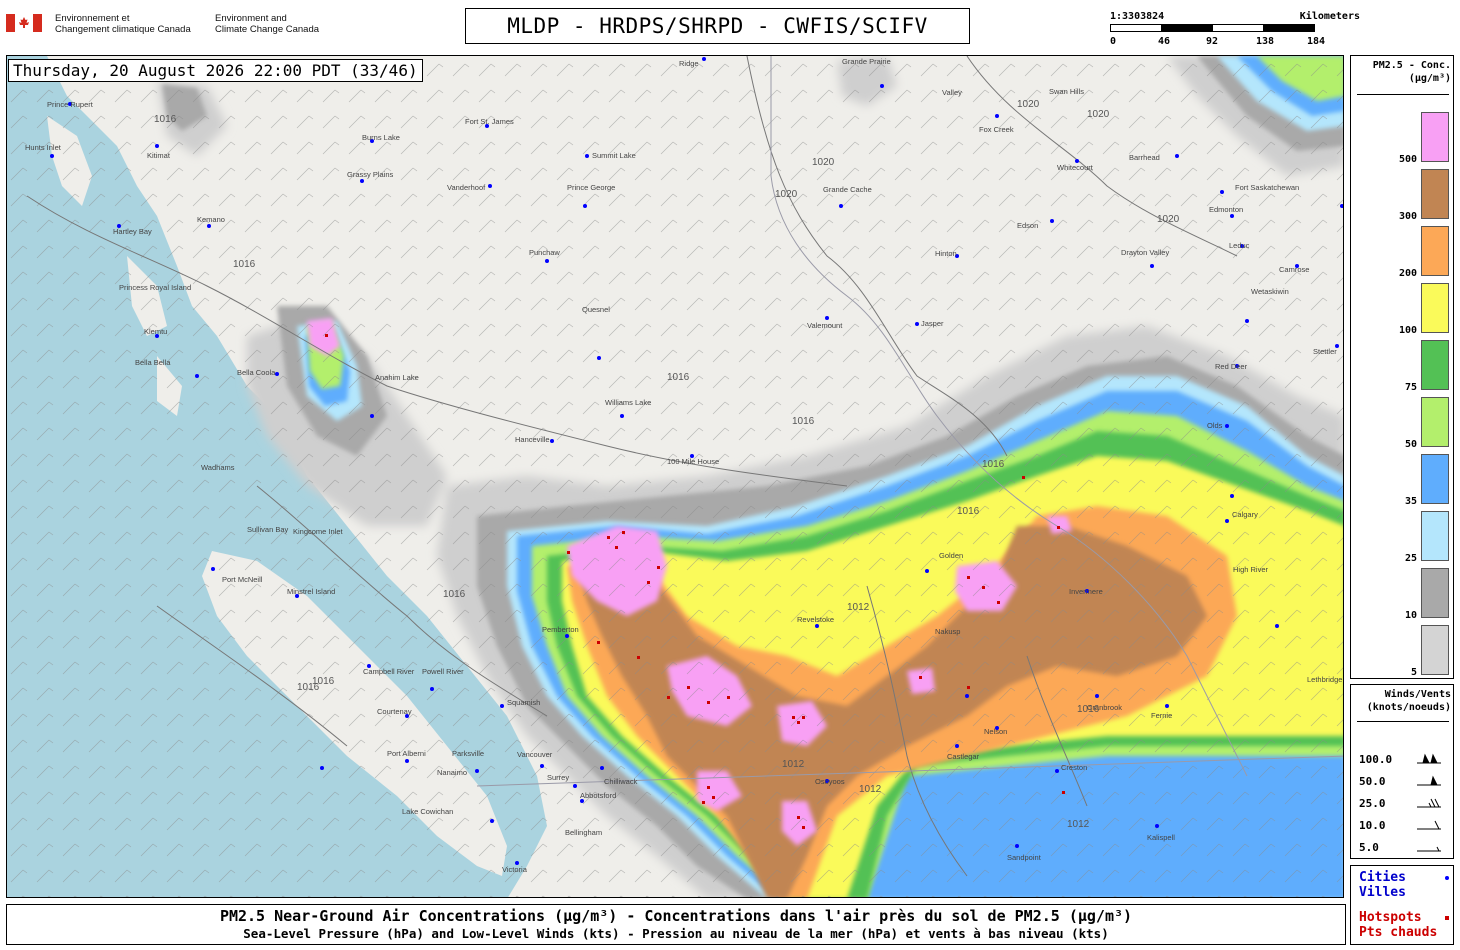  I want to click on city-dot-icon, so click(1447, 878).